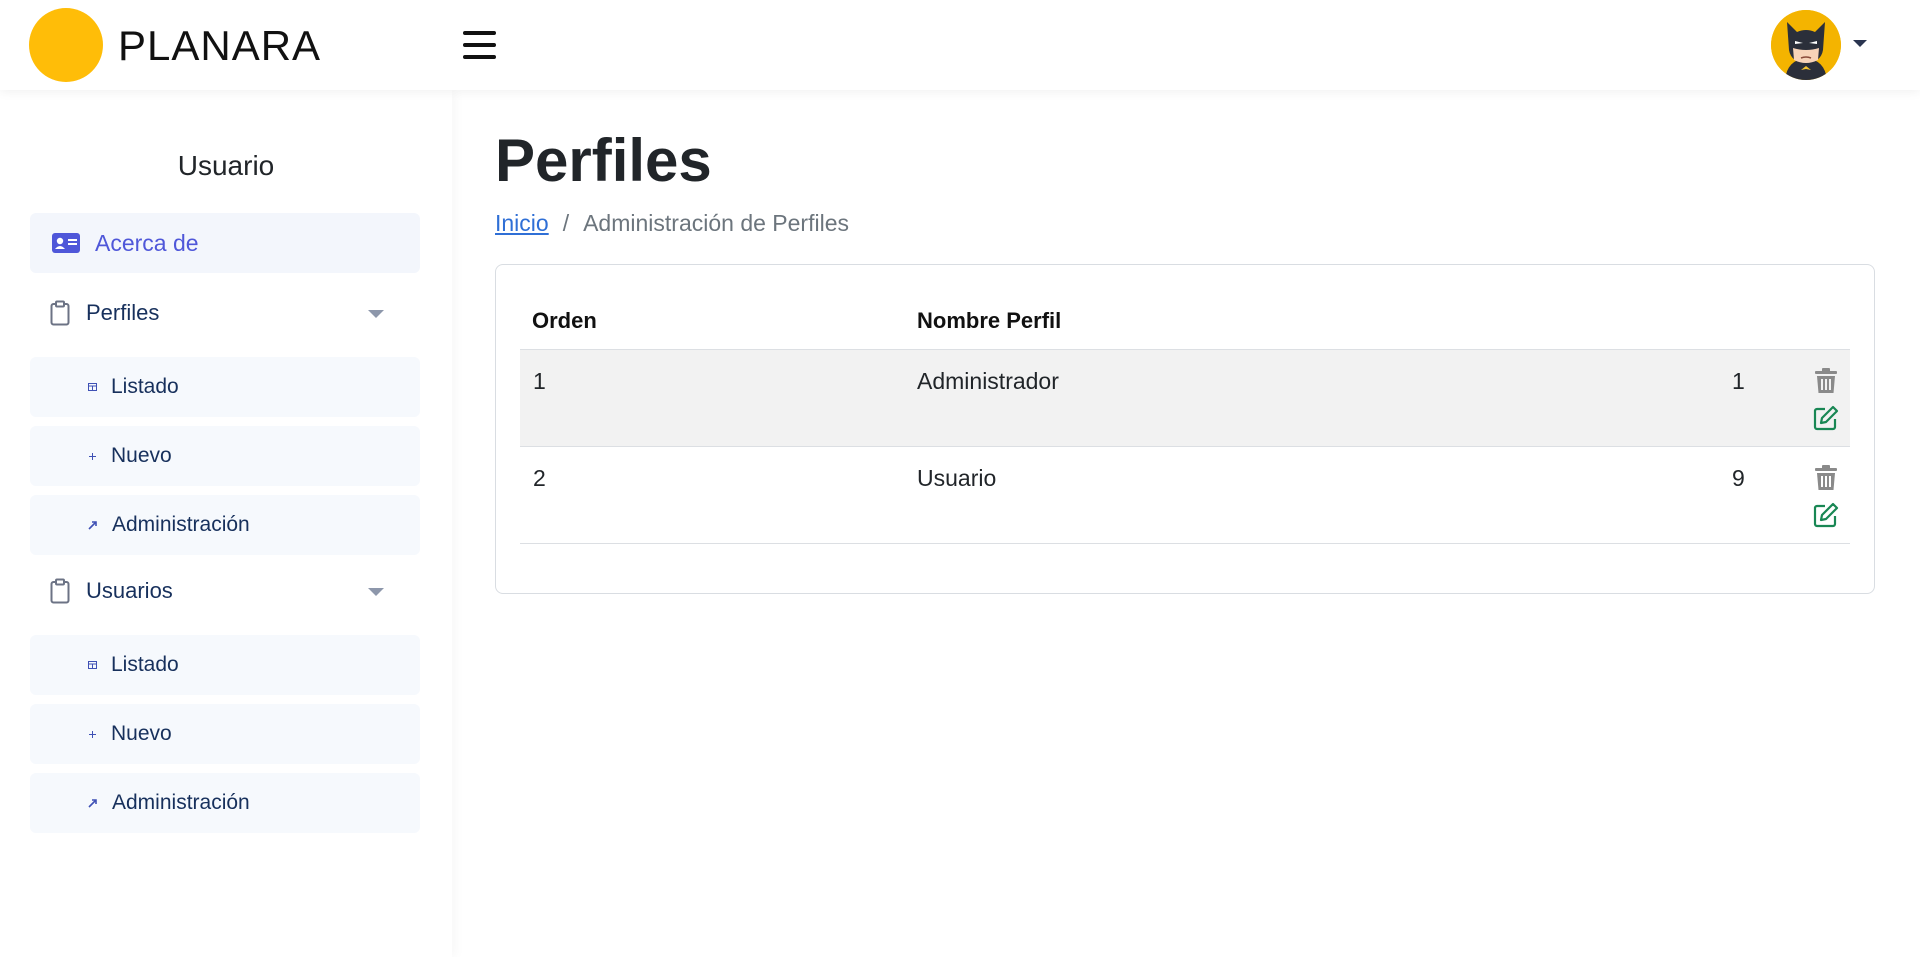 This screenshot has height=957, width=1920. I want to click on page-title: Perfiles, so click(603, 160).